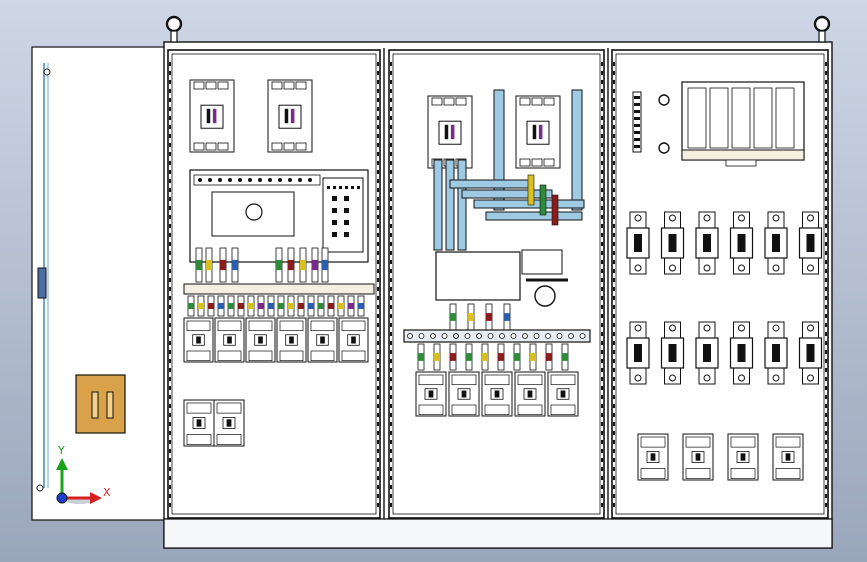 This screenshot has width=867, height=562. What do you see at coordinates (469, 357) in the screenshot?
I see `outgoing-wire-4-marker` at bounding box center [469, 357].